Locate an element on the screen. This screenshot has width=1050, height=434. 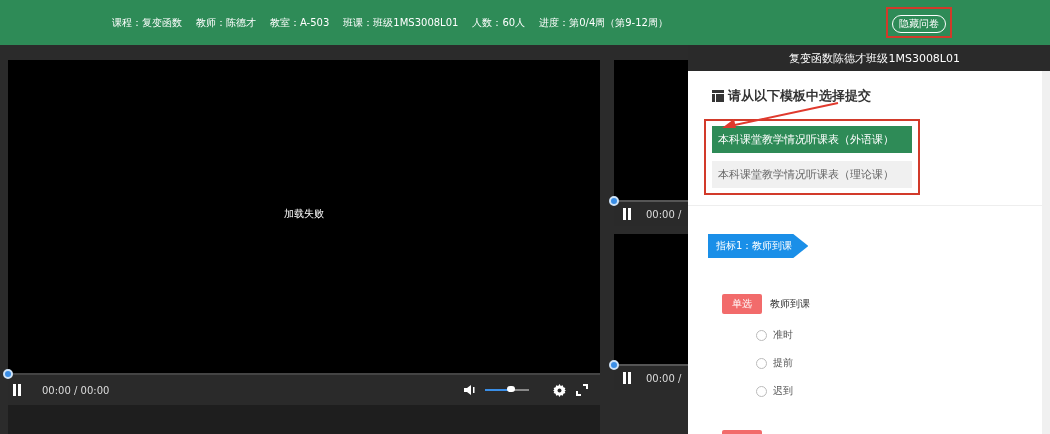
course-info: 教师：陈德才 is located at coordinates (226, 22).